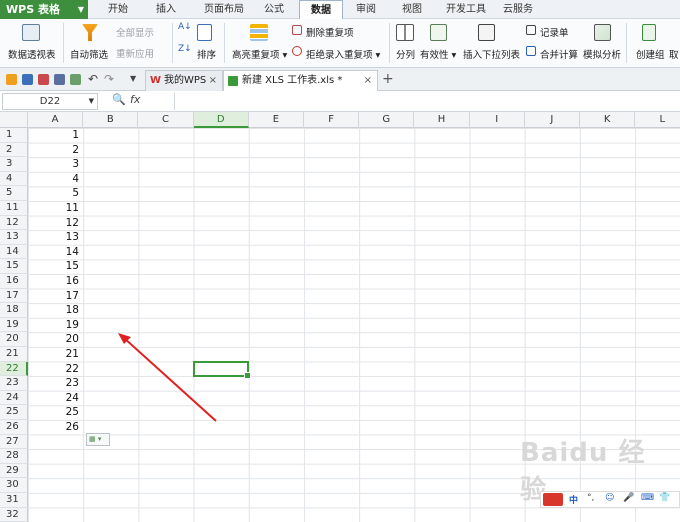 This screenshot has height=522, width=680. What do you see at coordinates (14, 223) in the screenshot?
I see `row-header-12: 12` at bounding box center [14, 223].